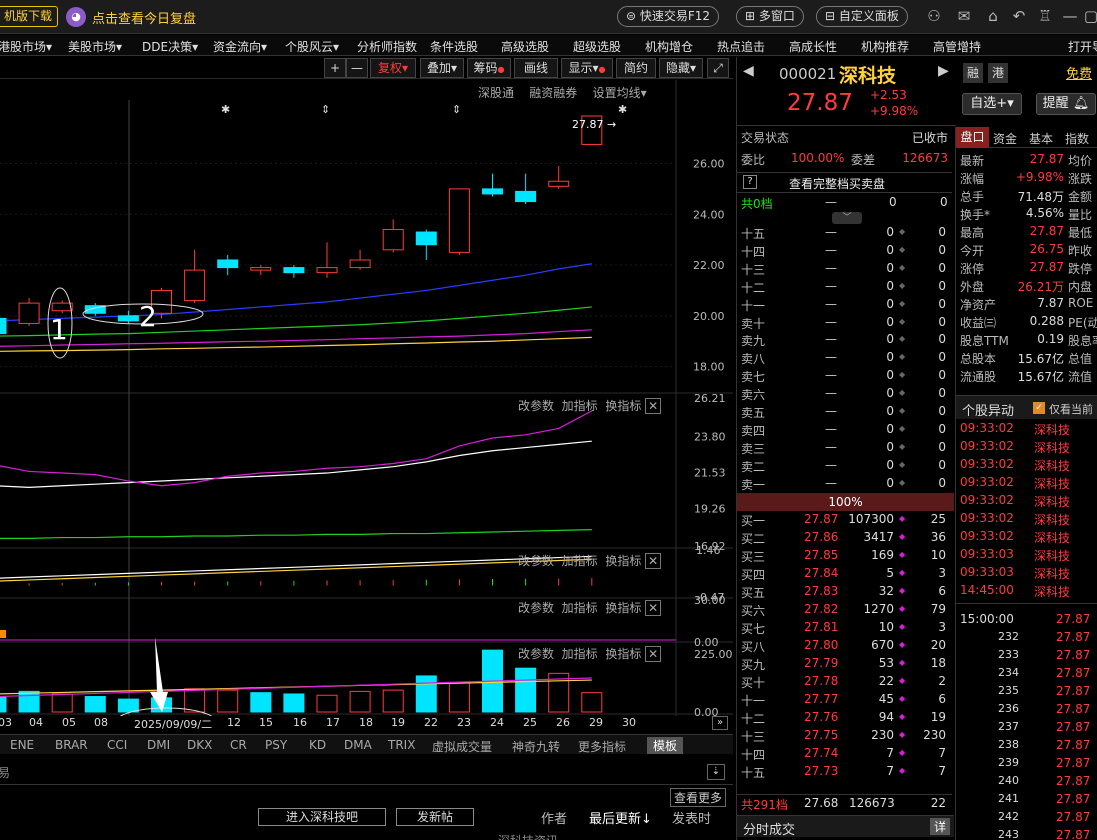 Image resolution: width=1097 pixels, height=840 pixels. I want to click on panel4-close-icon: ✕, so click(653, 654).